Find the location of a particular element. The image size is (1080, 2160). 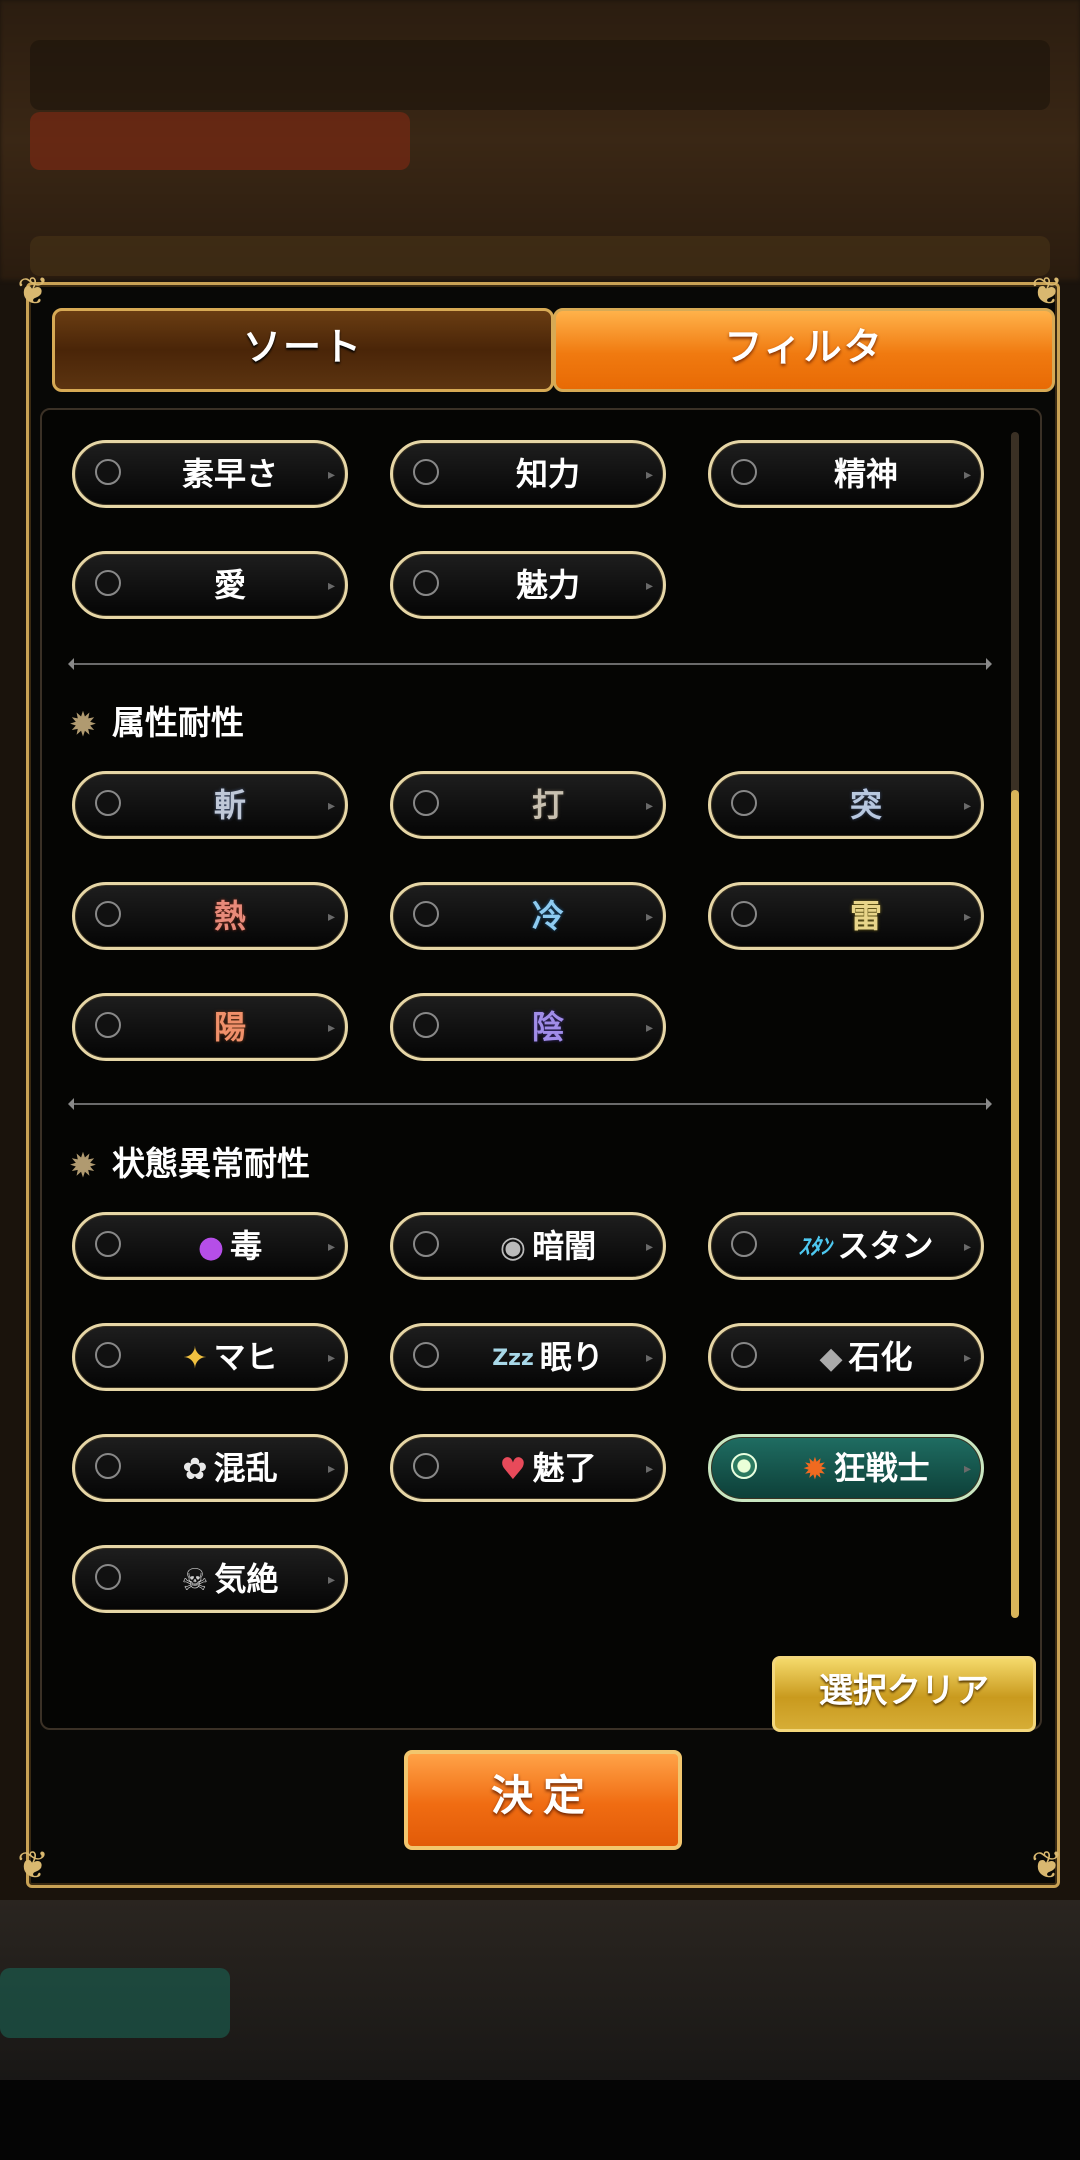

filter-option-petrify: ◆ 石化 ▸ is located at coordinates (846, 1357).